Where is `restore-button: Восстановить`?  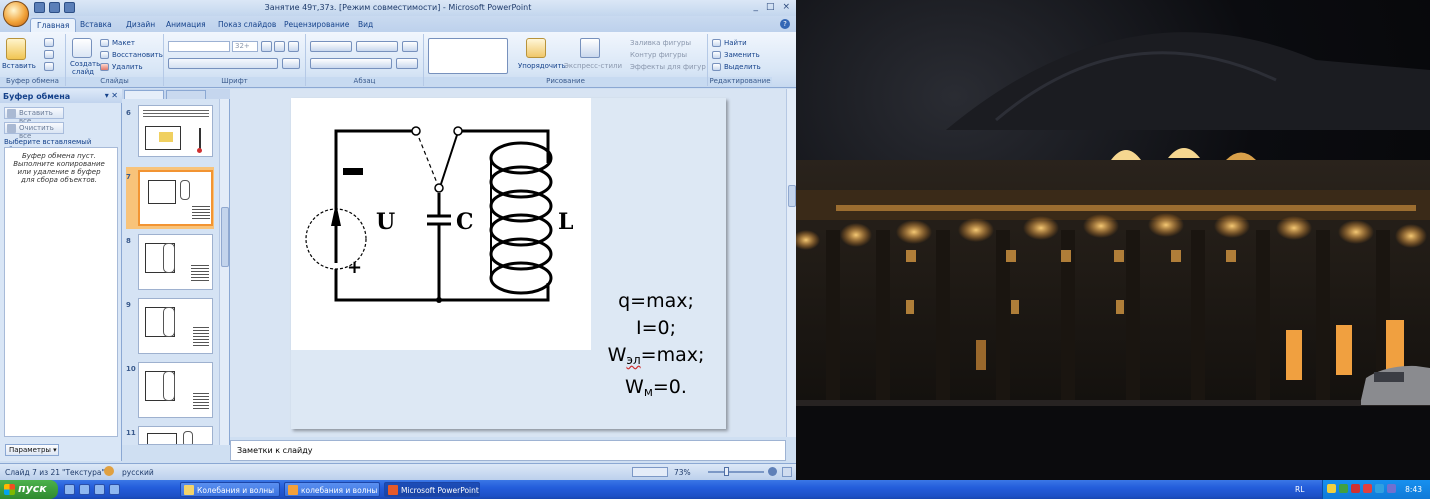 restore-button: Восстановить is located at coordinates (137, 55).